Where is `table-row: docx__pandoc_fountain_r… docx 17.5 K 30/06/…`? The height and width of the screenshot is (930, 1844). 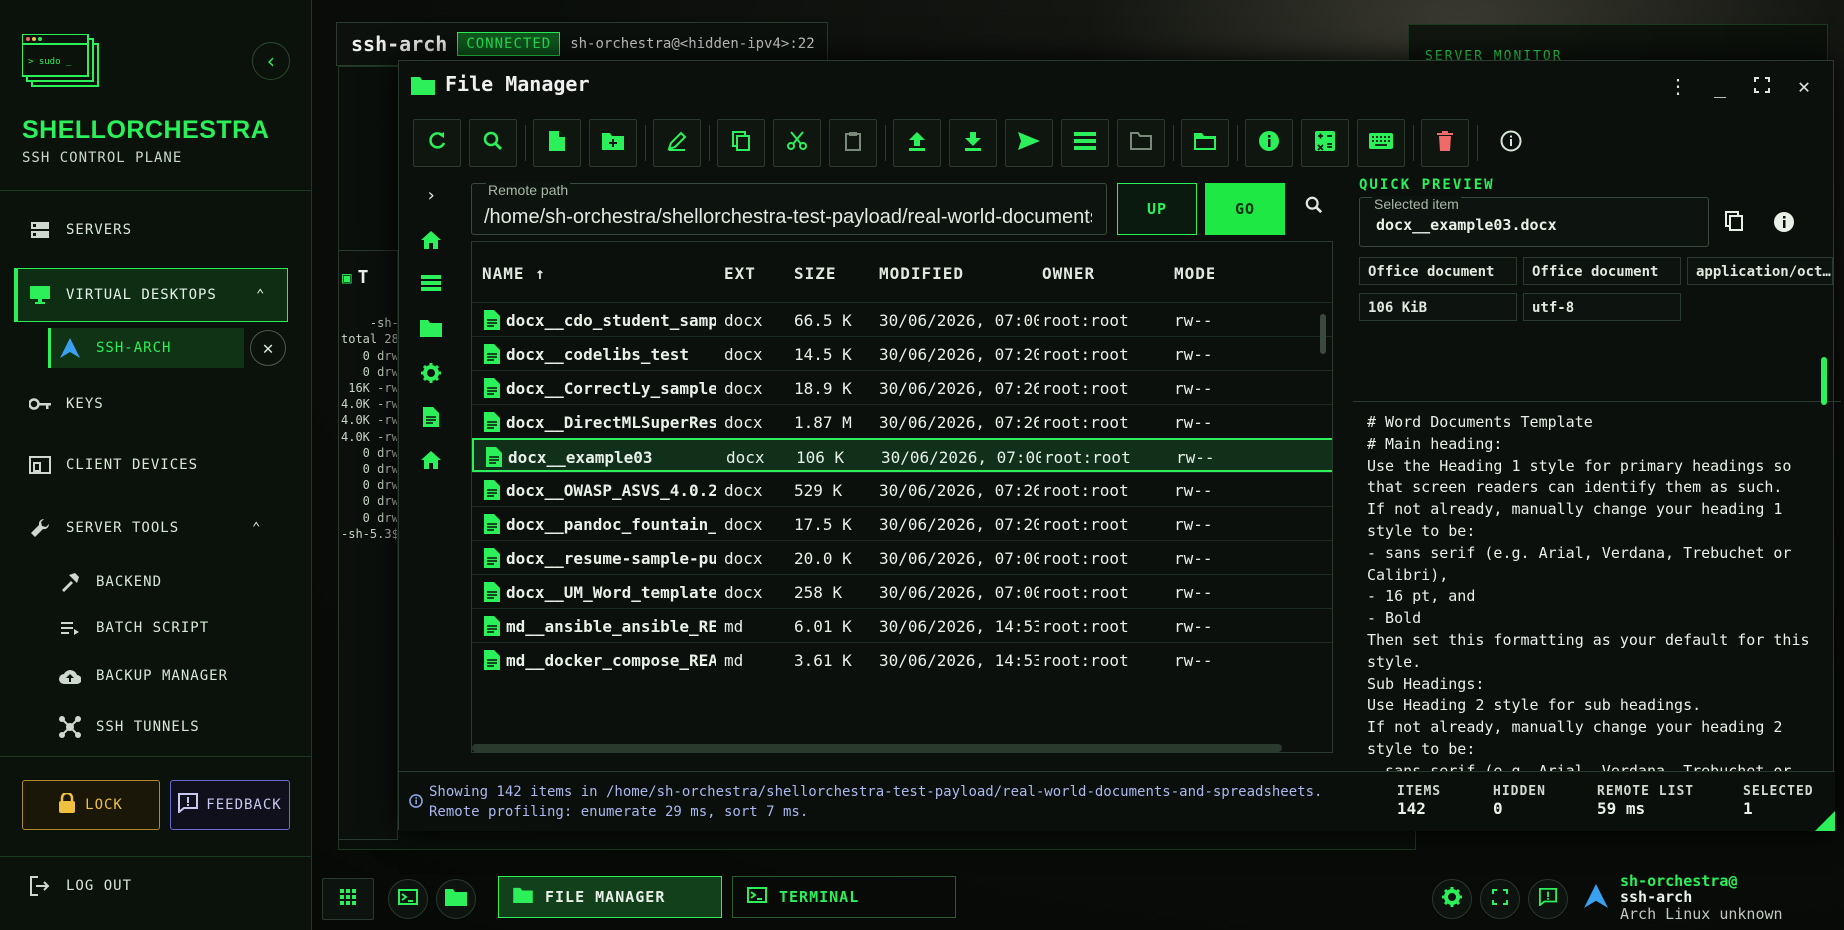 table-row: docx__pandoc_fountain_r… docx 17.5 K 30/06/… is located at coordinates (902, 523).